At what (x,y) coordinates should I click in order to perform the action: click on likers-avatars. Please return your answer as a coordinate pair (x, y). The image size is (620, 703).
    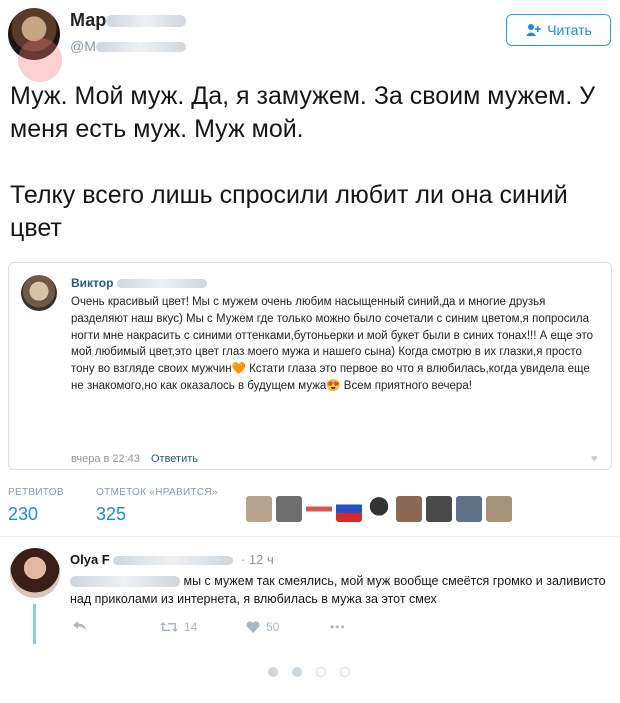
    Looking at the image, I should click on (379, 509).